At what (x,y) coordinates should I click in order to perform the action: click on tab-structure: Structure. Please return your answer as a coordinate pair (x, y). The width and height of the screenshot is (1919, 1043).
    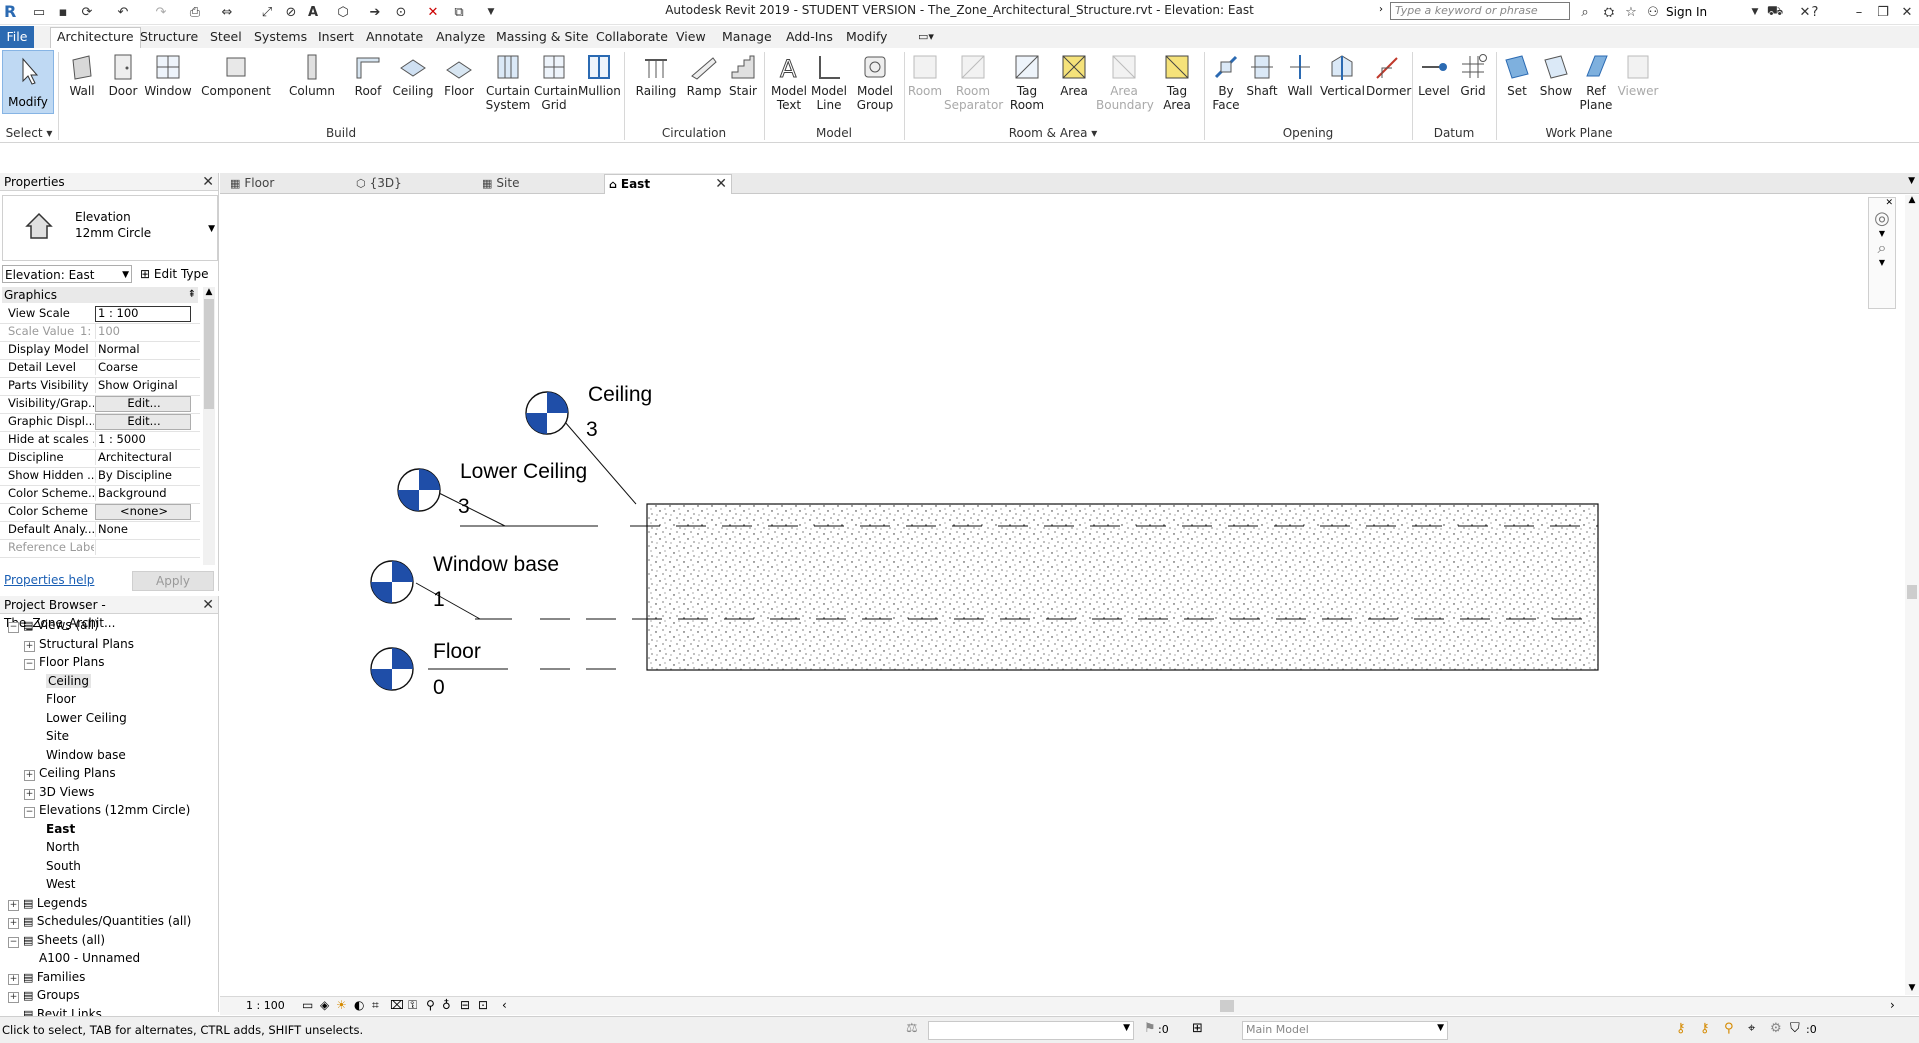
    Looking at the image, I should click on (169, 37).